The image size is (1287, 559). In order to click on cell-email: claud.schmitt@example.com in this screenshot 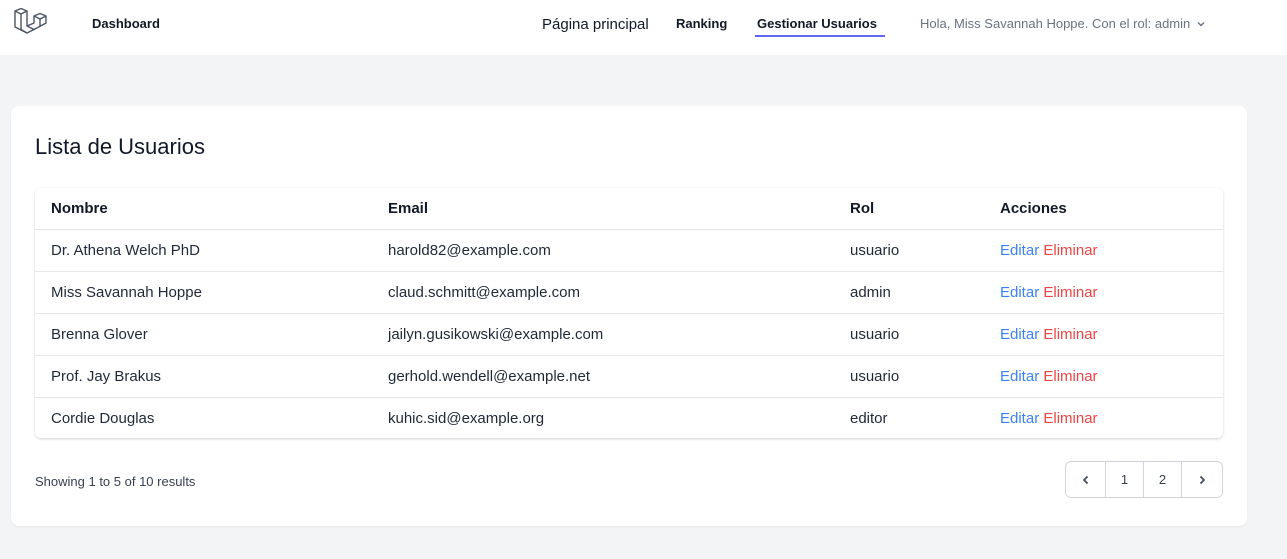, I will do `click(603, 292)`.